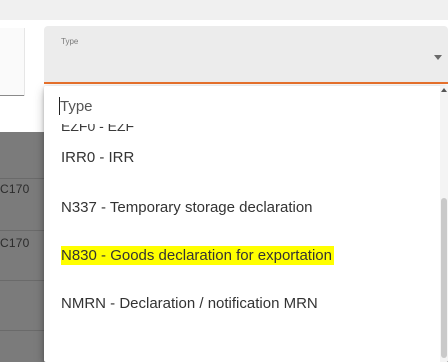 The height and width of the screenshot is (362, 448). I want to click on type-filter-input, so click(230, 106).